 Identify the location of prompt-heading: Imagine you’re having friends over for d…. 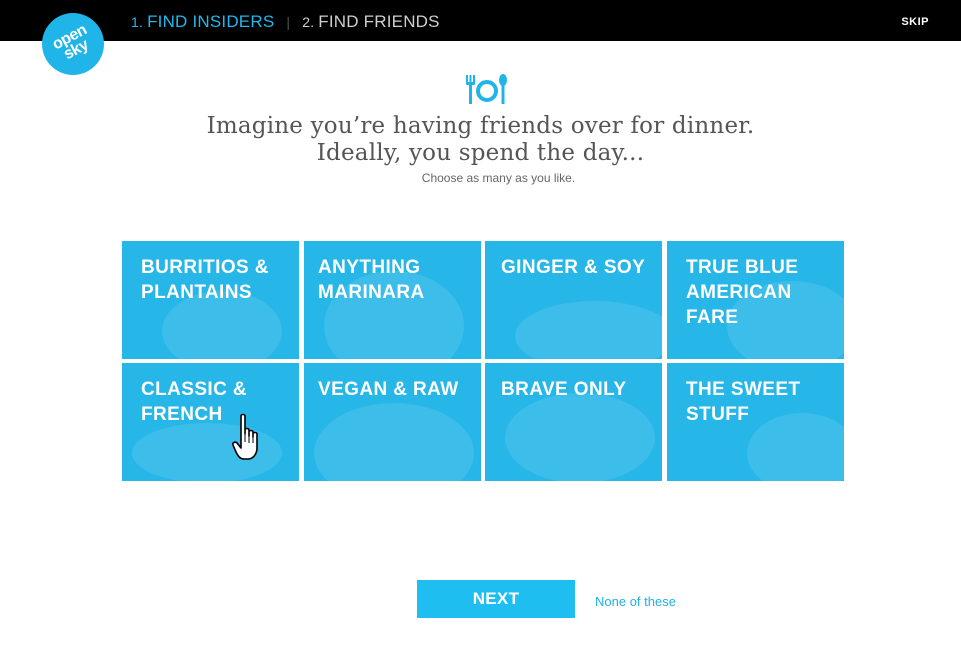
(480, 139).